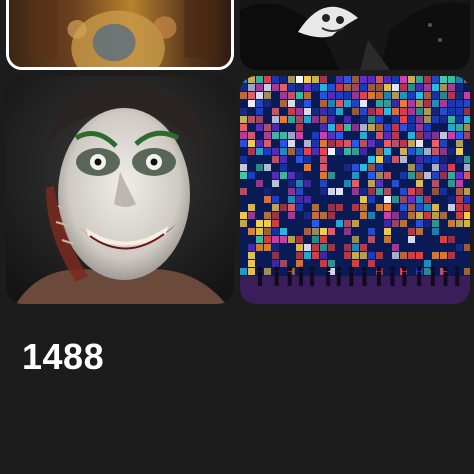 The height and width of the screenshot is (474, 474). Describe the element at coordinates (63, 356) in the screenshot. I see `item-count: 1488` at that location.